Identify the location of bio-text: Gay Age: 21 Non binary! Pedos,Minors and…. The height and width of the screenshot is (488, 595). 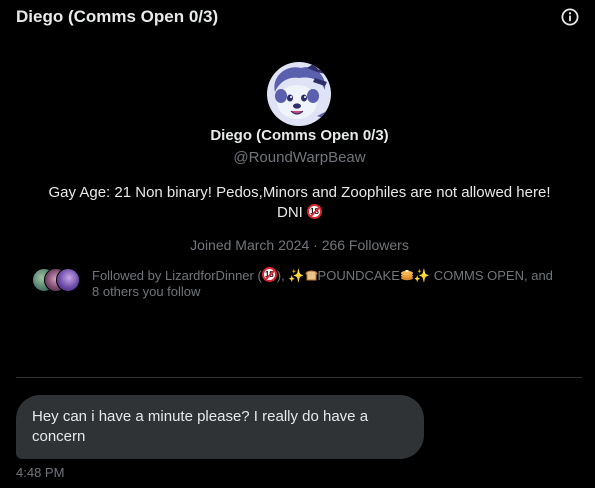
(299, 192).